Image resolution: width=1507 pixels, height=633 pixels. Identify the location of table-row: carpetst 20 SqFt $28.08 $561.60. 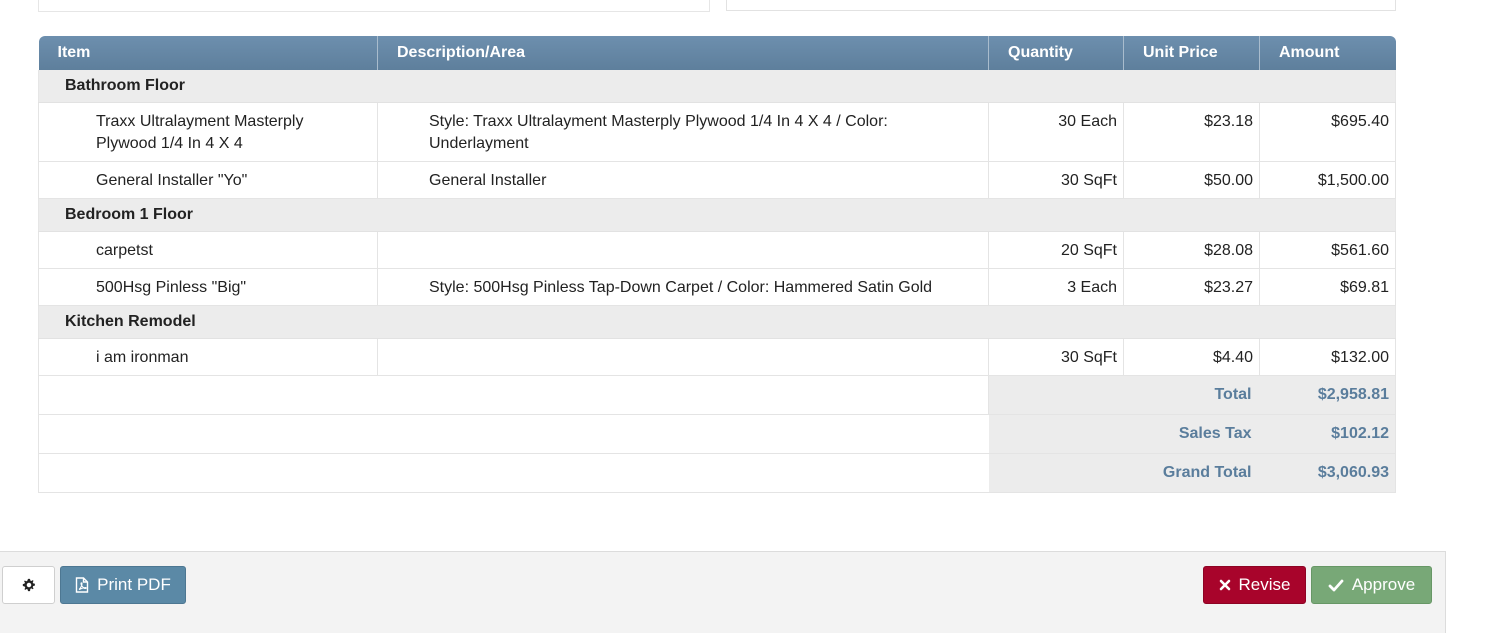
(717, 250).